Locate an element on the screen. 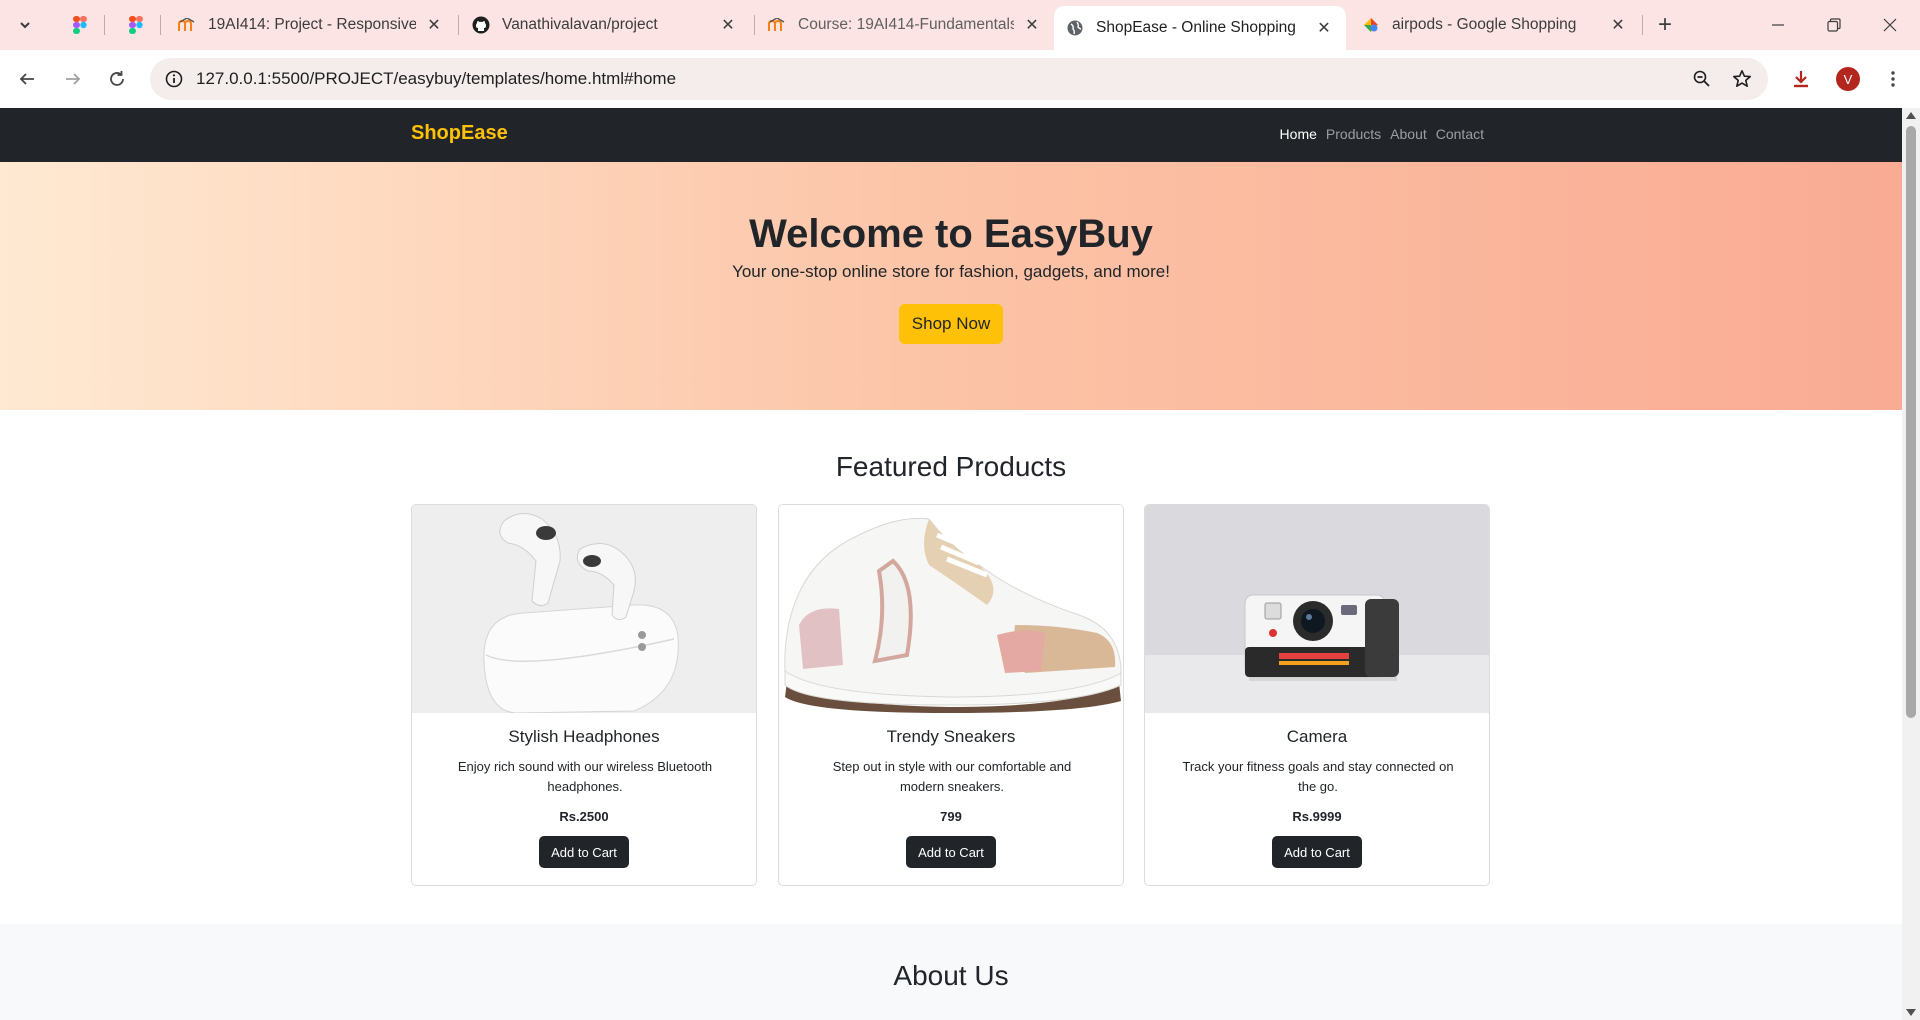 The width and height of the screenshot is (1920, 1020). browser-menu-button is located at coordinates (1893, 79).